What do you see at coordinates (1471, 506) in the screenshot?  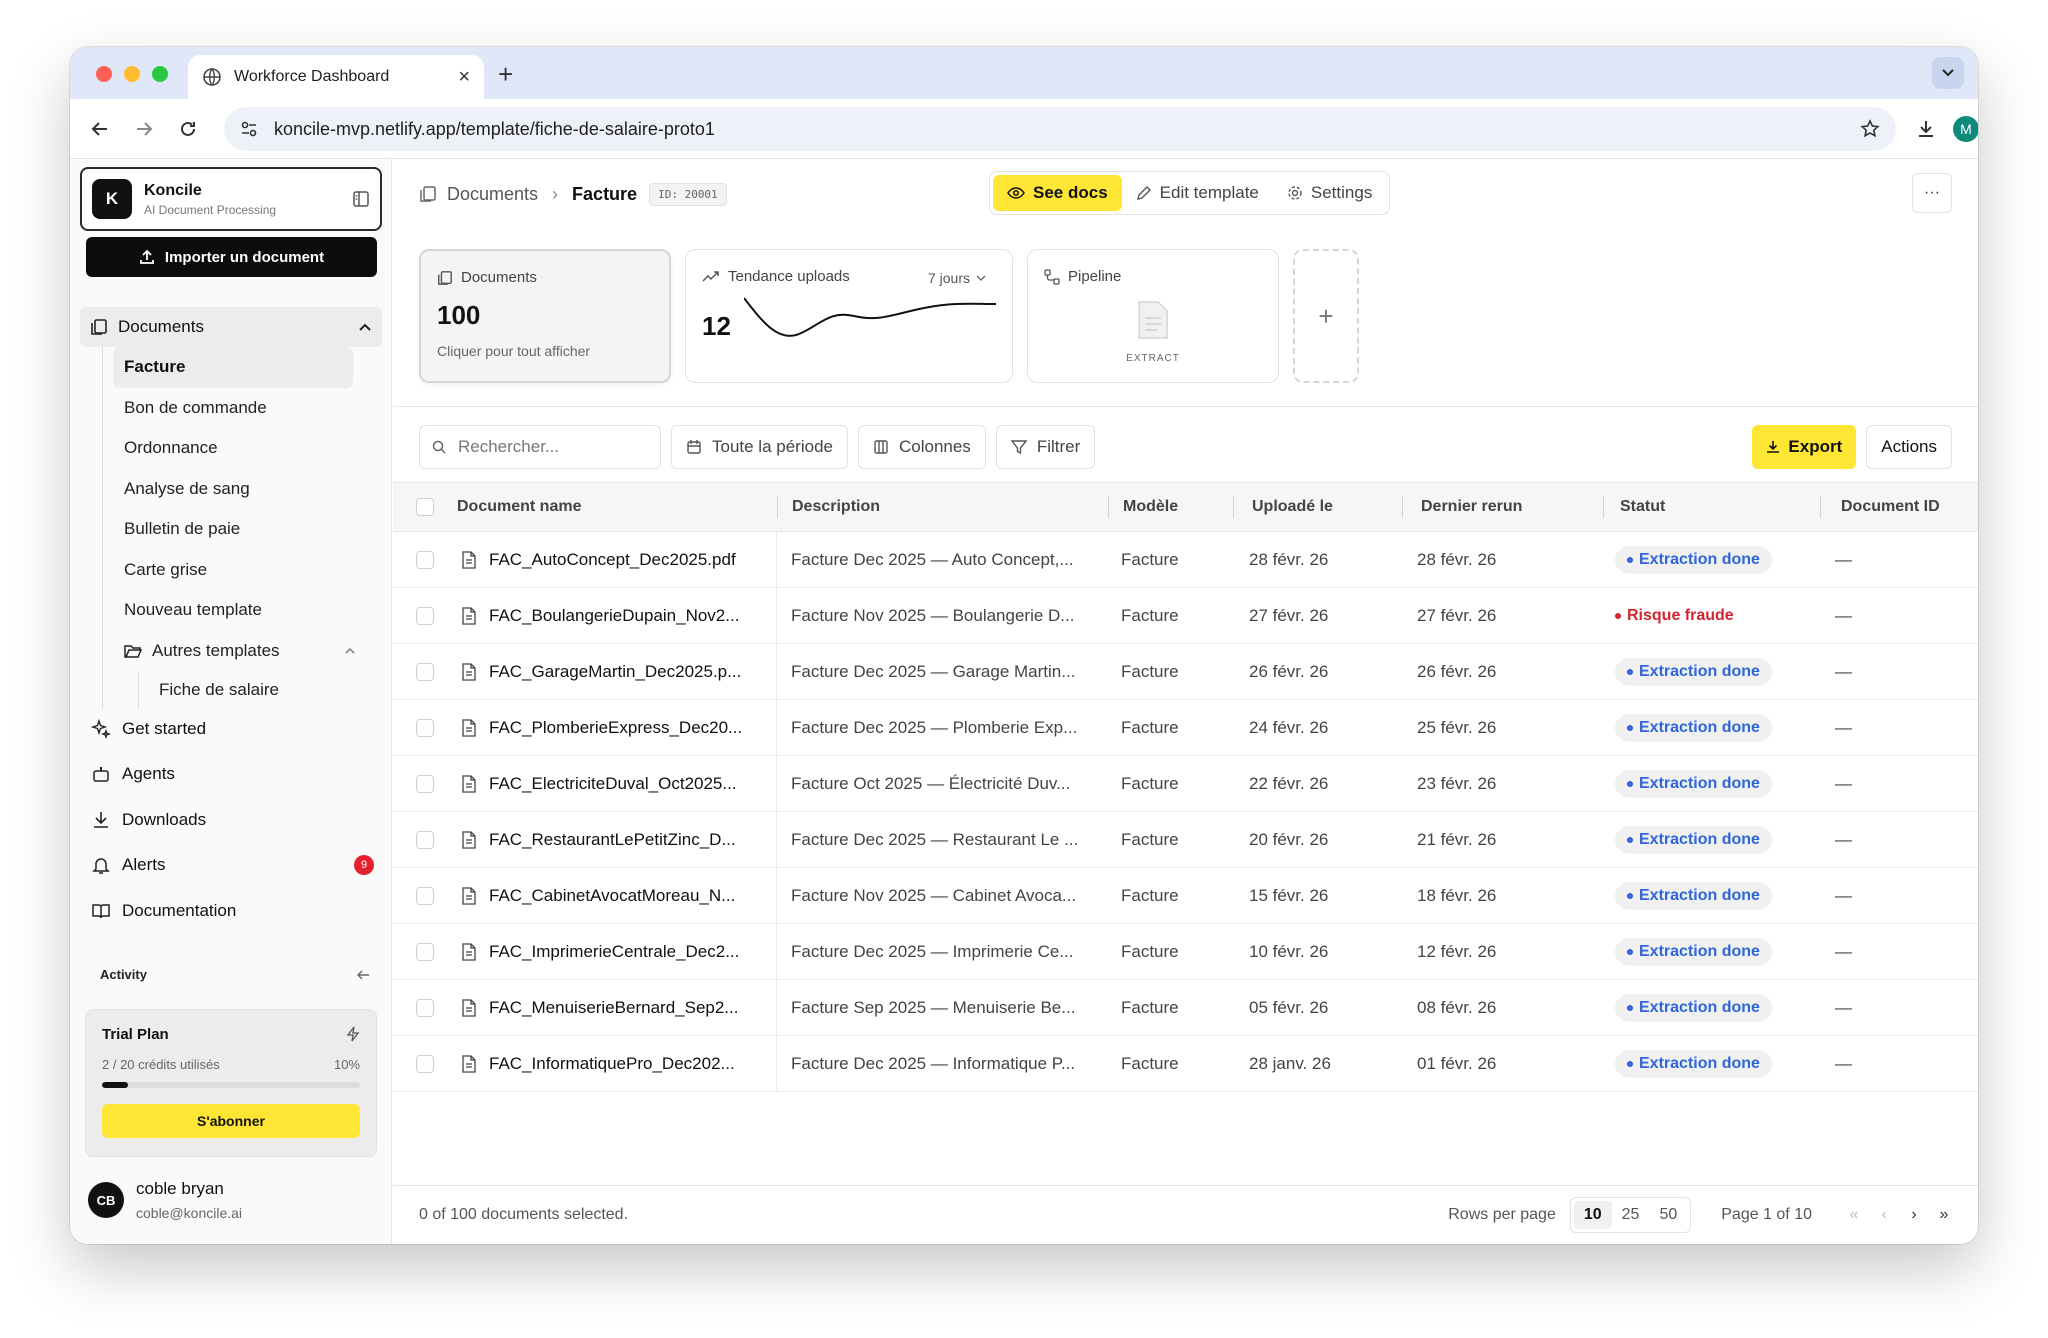 I see `col-last-rerun: Dernier rerun` at bounding box center [1471, 506].